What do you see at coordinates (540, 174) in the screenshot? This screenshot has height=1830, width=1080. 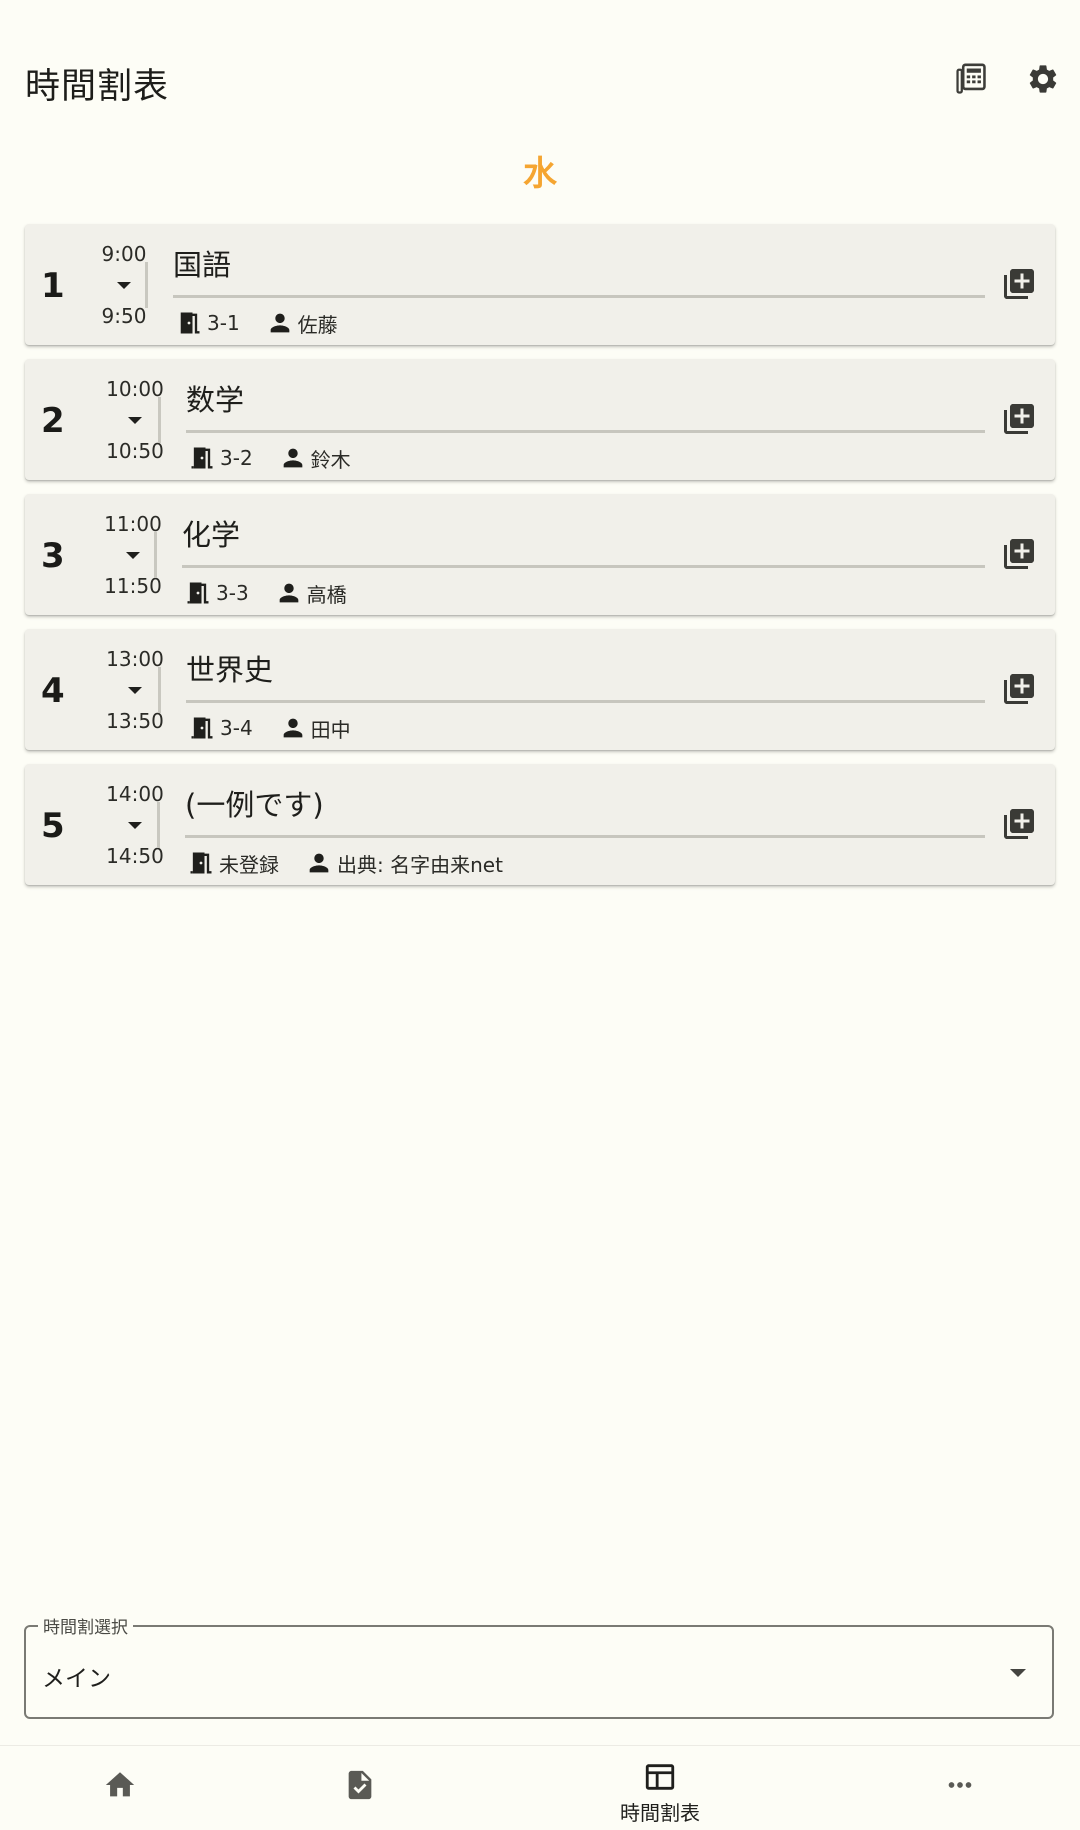 I see `day-of-week: 水` at bounding box center [540, 174].